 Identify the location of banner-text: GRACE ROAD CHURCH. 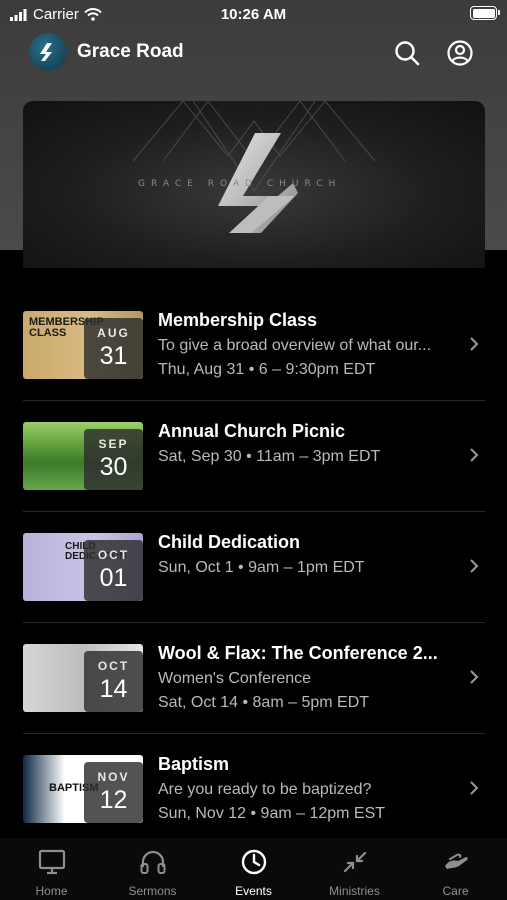
(240, 184).